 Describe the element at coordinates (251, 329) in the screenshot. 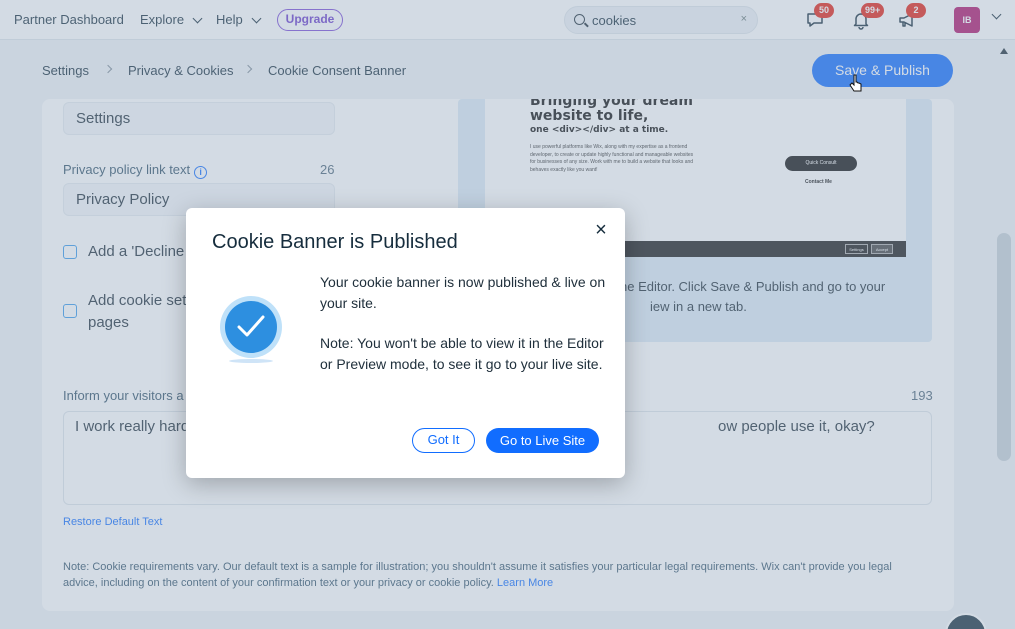

I see `check-badge-icon` at that location.